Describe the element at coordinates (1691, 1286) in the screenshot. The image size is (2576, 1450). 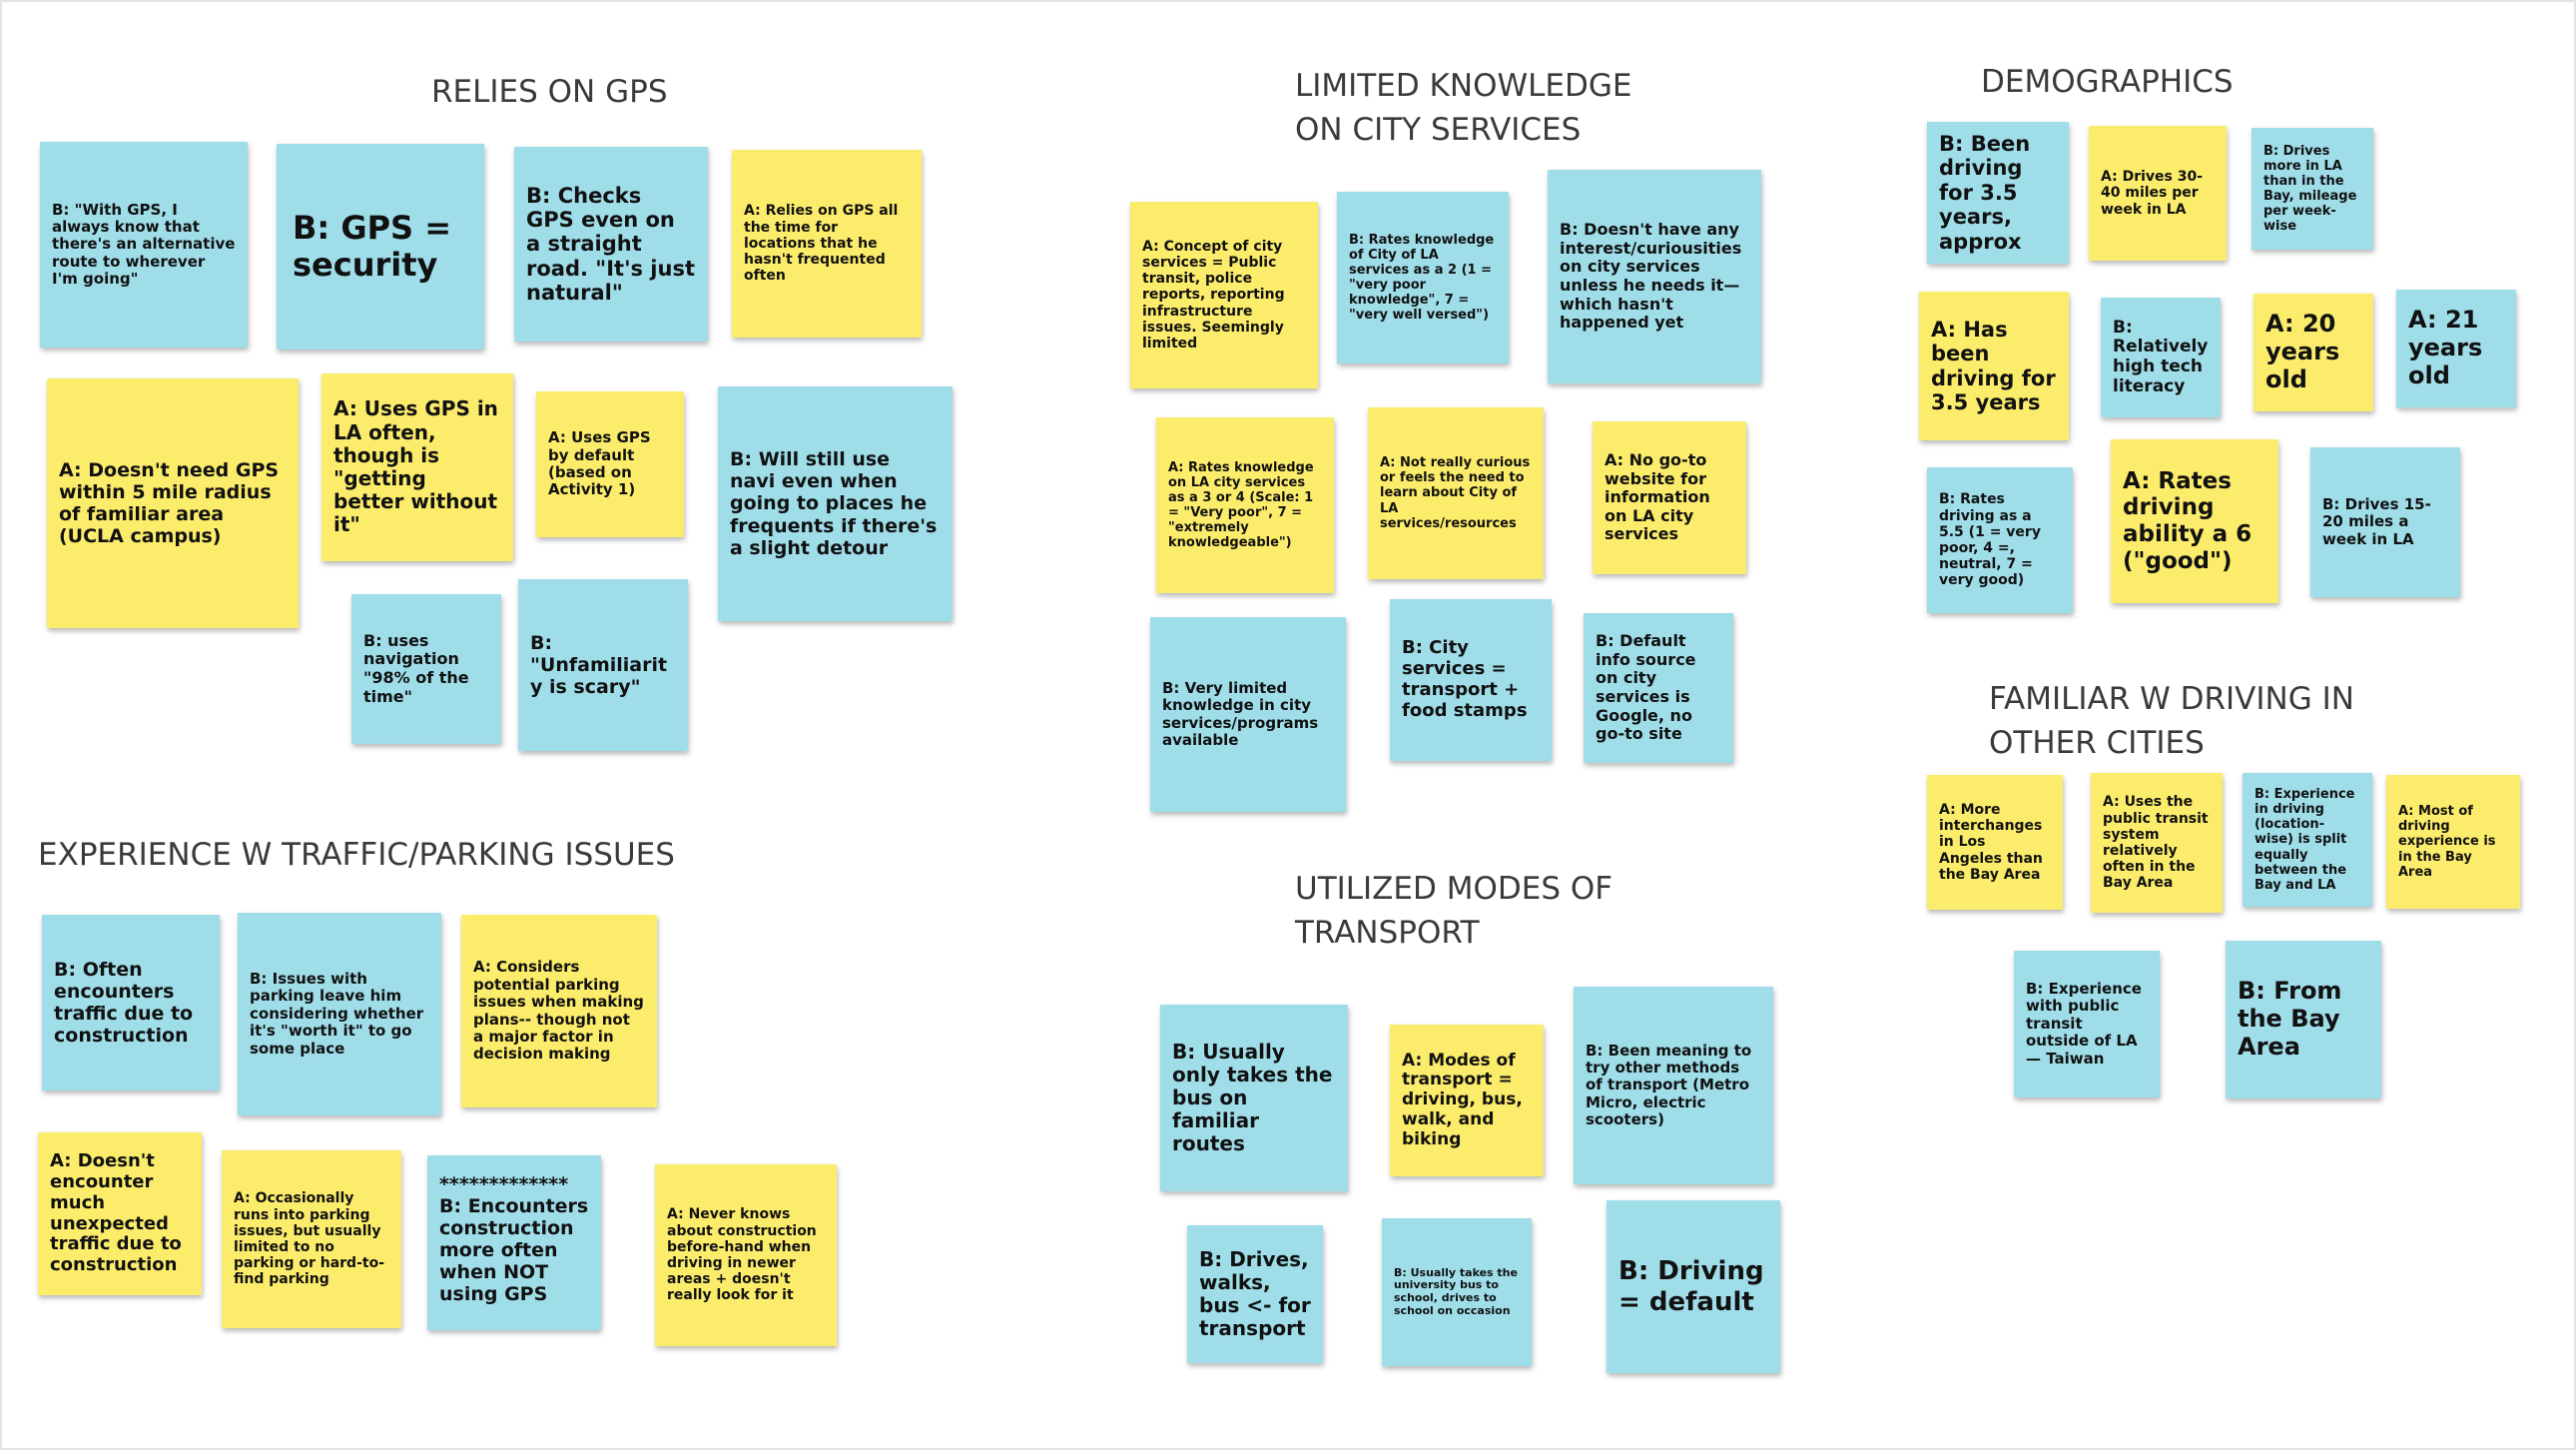
I see `note-text: B: Driving = default` at that location.